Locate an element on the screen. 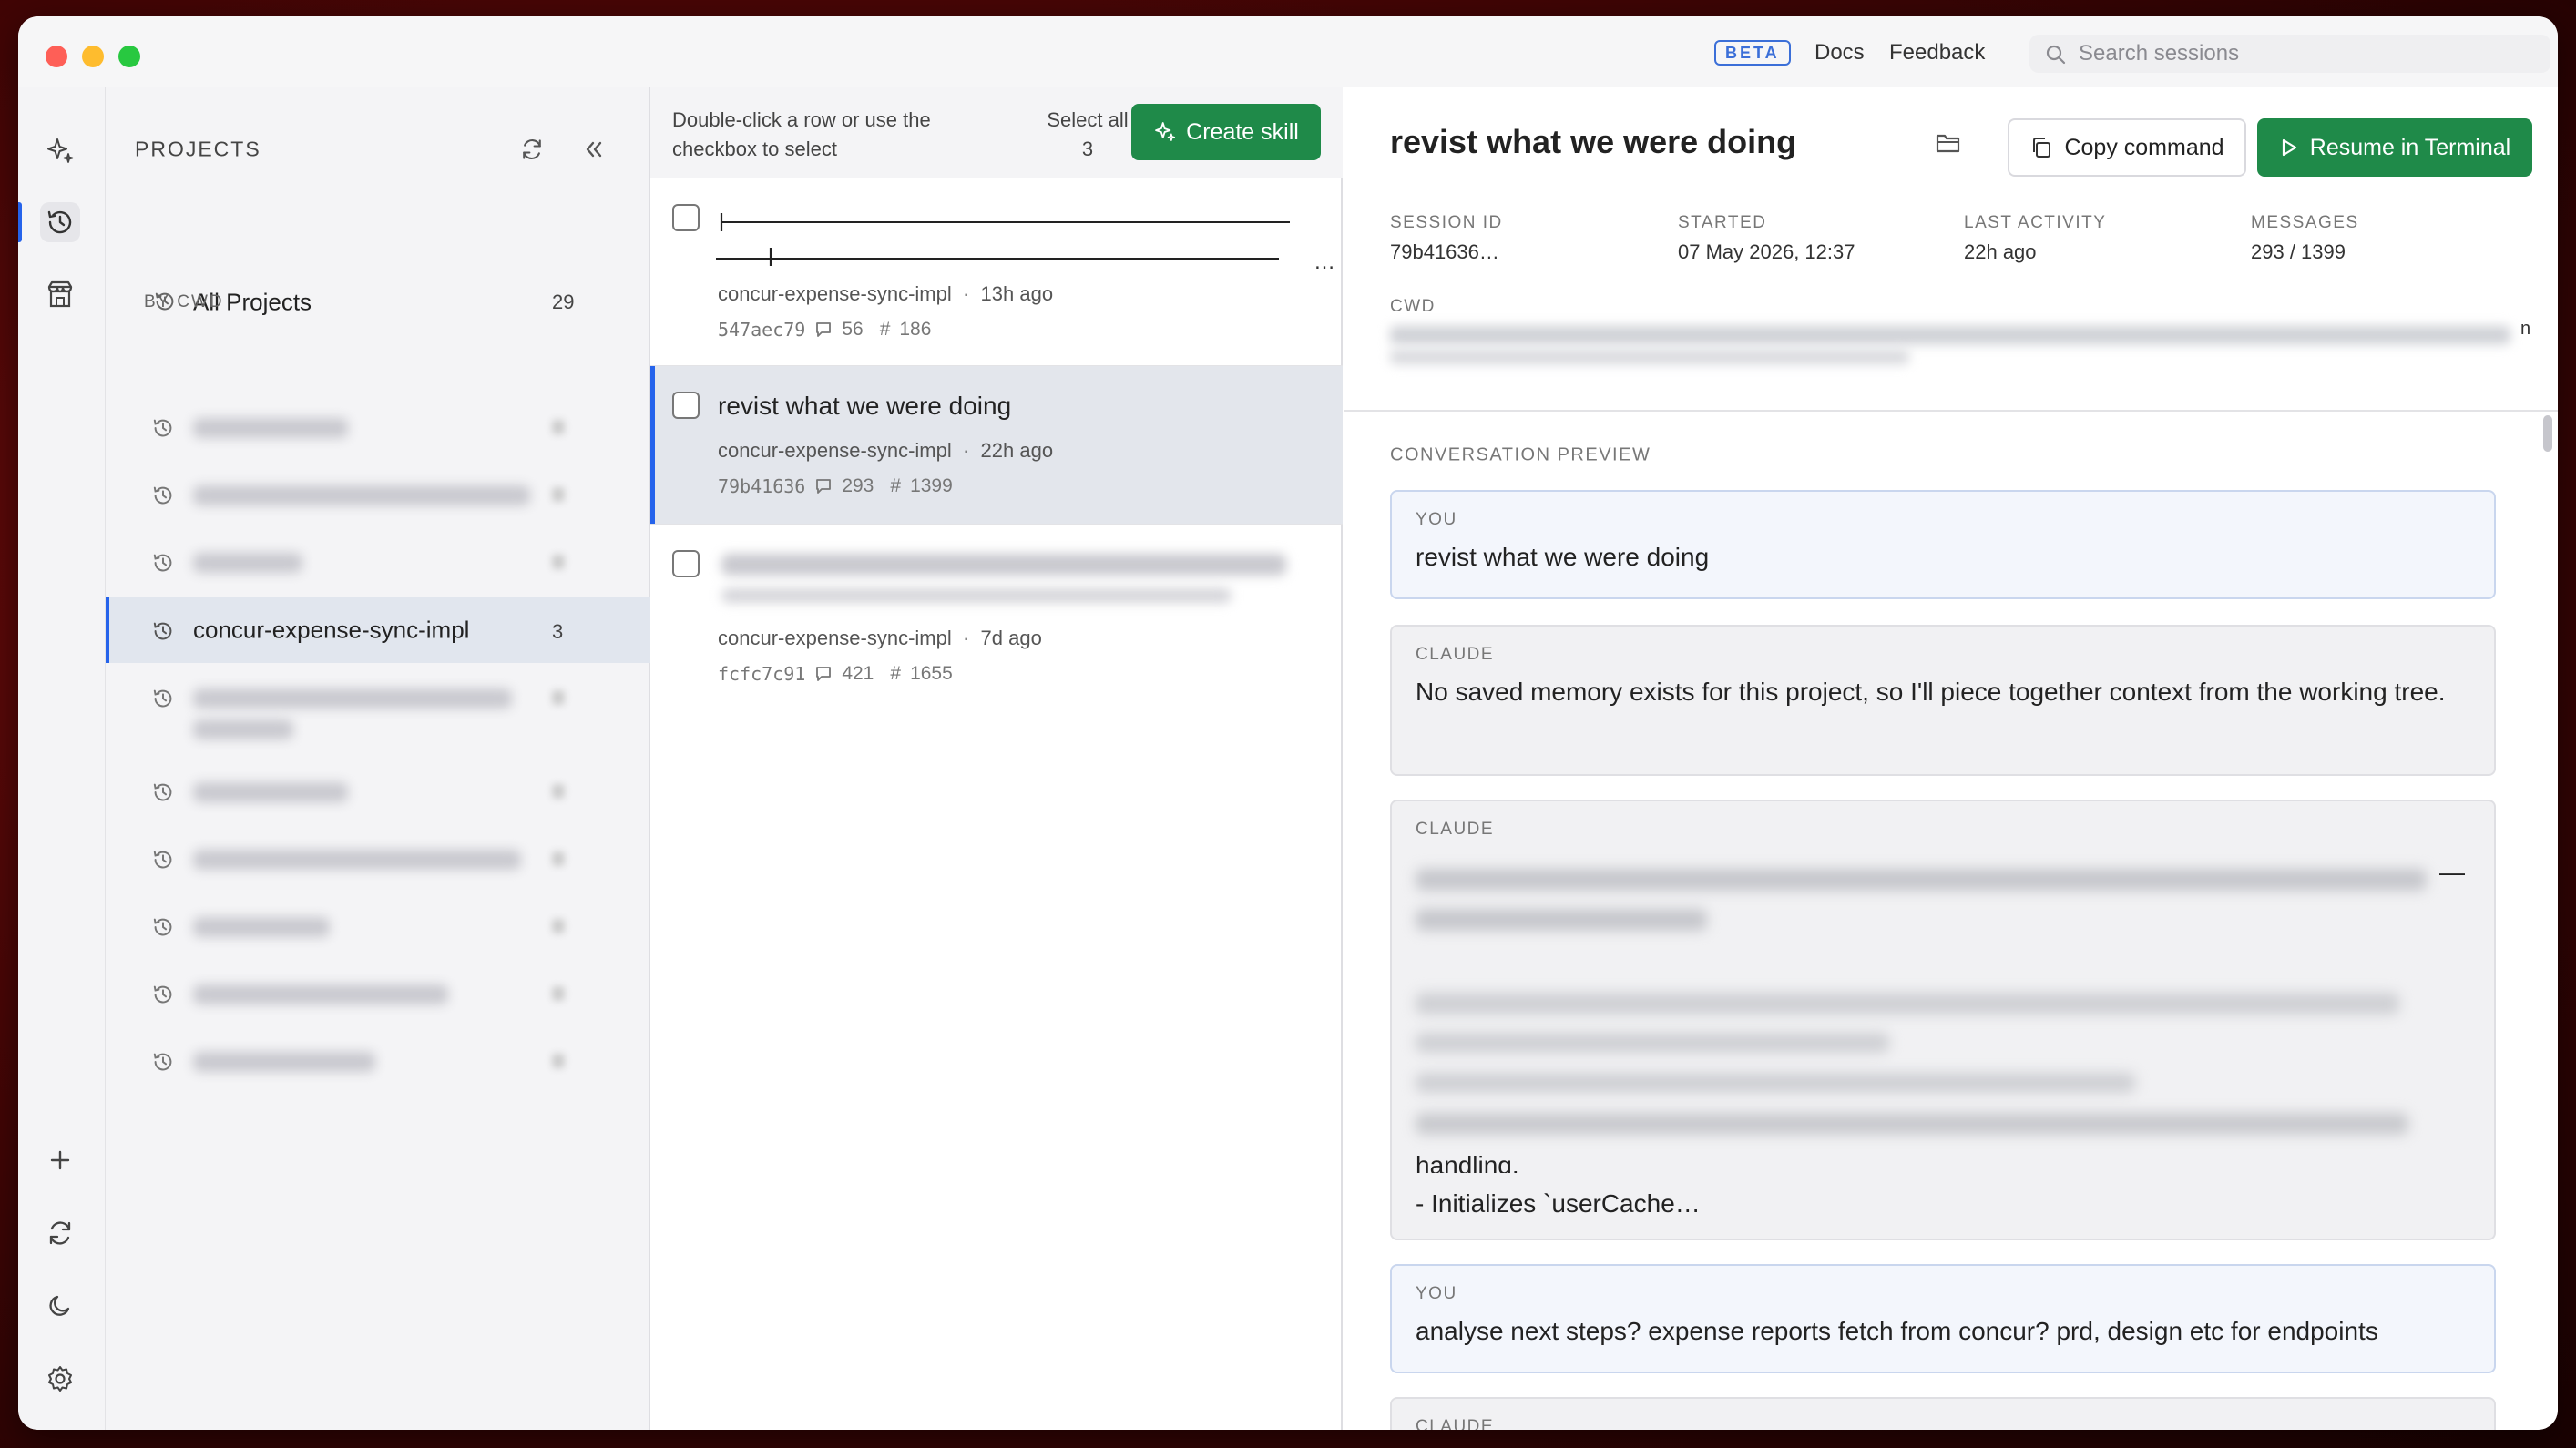  message-icon is located at coordinates (824, 674).